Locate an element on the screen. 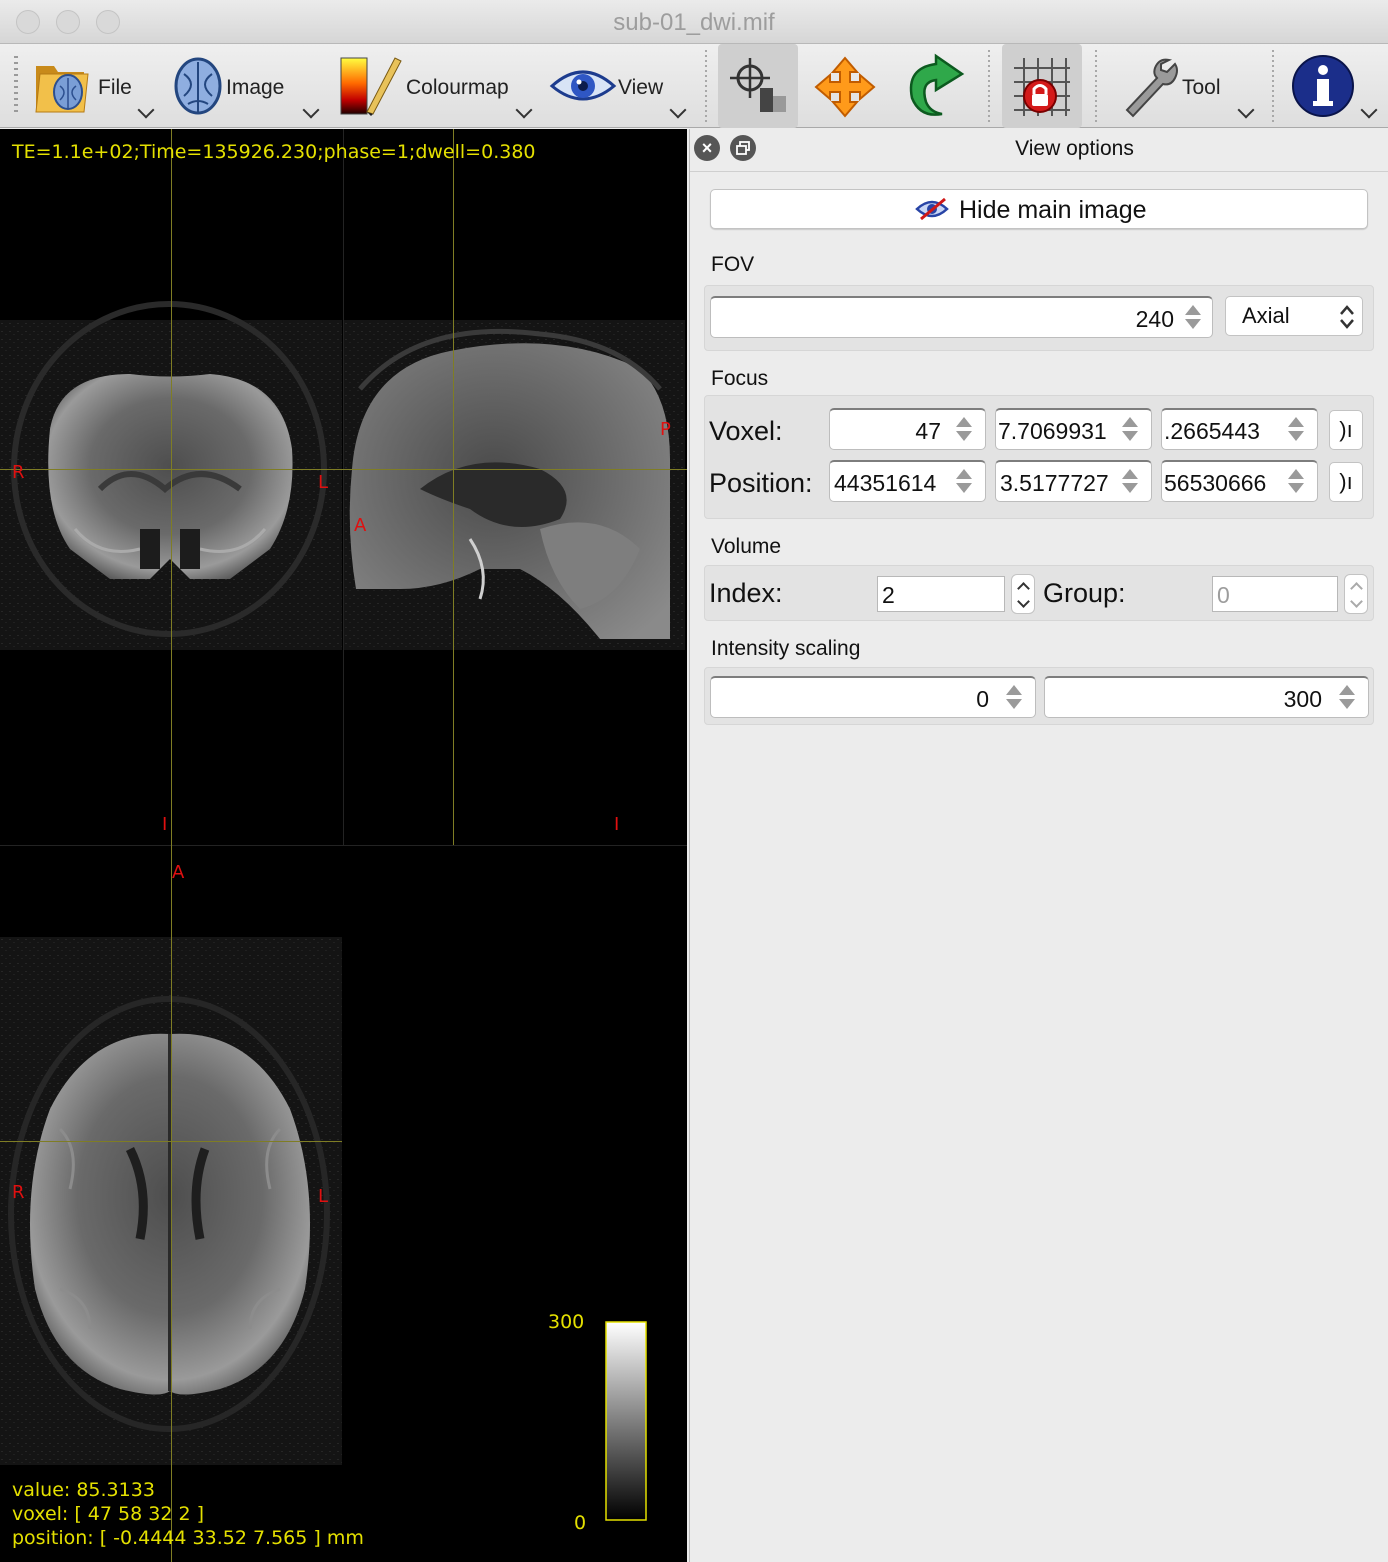 The height and width of the screenshot is (1562, 1388). hide-main-image-label: Hide main image is located at coordinates (1053, 210).